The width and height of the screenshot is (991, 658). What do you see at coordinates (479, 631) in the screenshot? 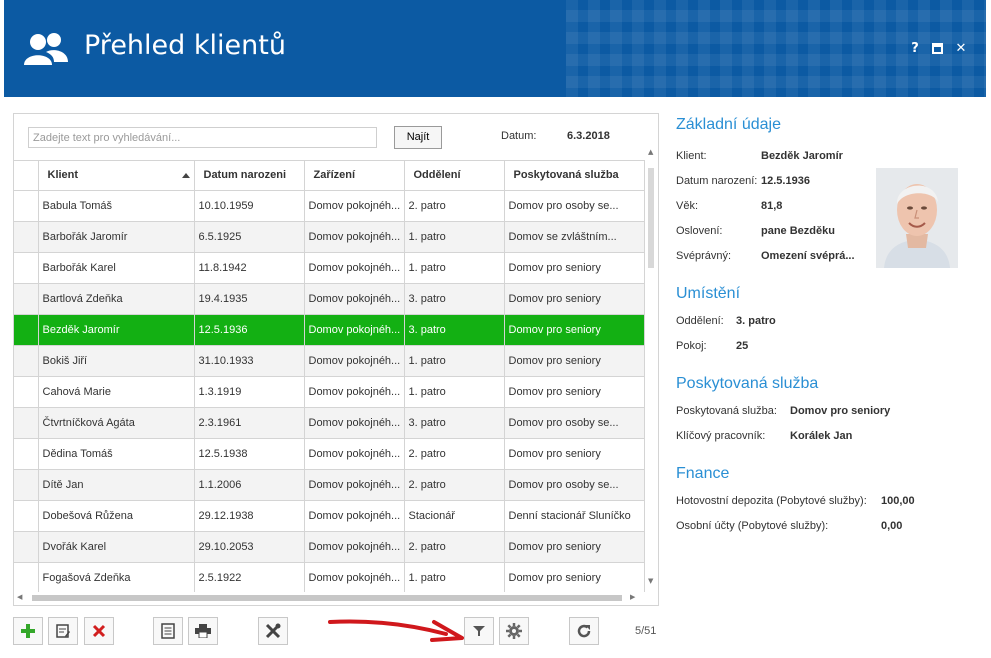
I see `filter-button` at bounding box center [479, 631].